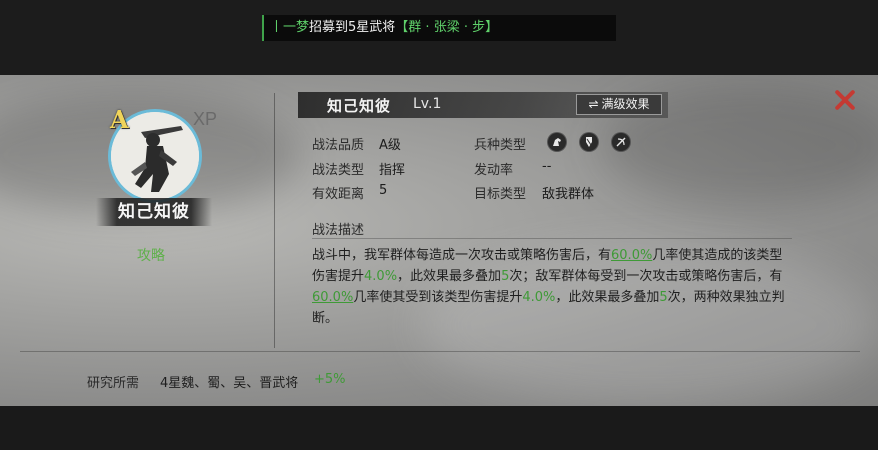  What do you see at coordinates (229, 383) in the screenshot?
I see `research-requirement-value: 4星魏、蜀、吴、晋武将` at bounding box center [229, 383].